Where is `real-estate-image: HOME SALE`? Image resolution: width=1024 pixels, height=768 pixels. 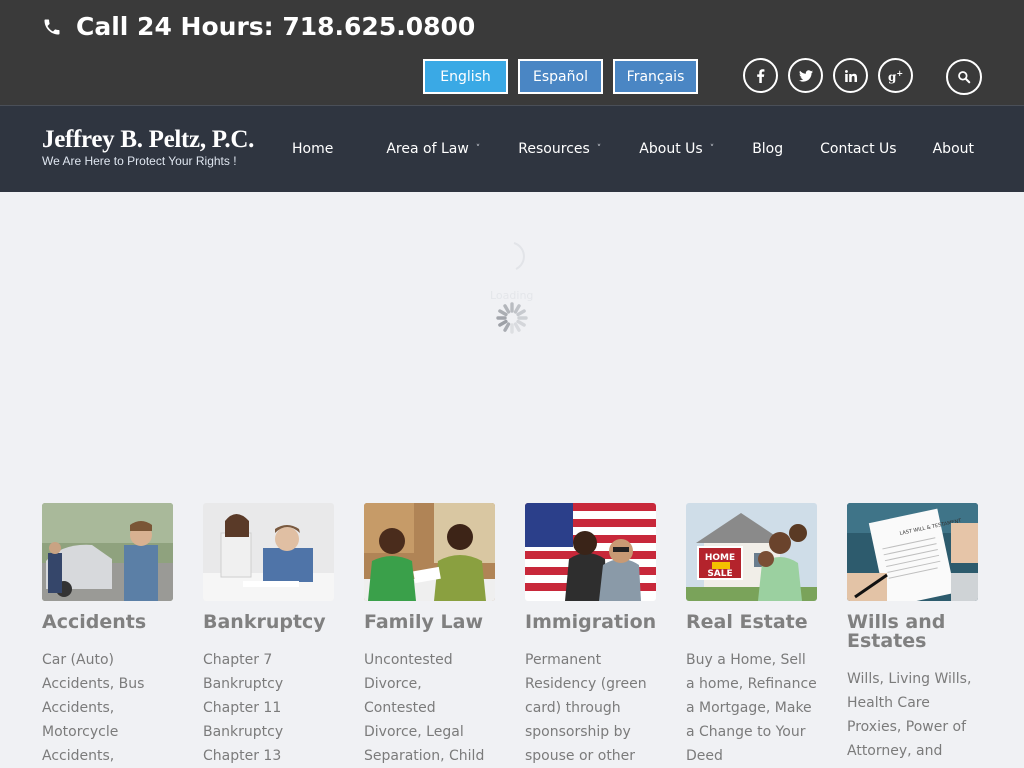
real-estate-image: HOME SALE is located at coordinates (751, 552).